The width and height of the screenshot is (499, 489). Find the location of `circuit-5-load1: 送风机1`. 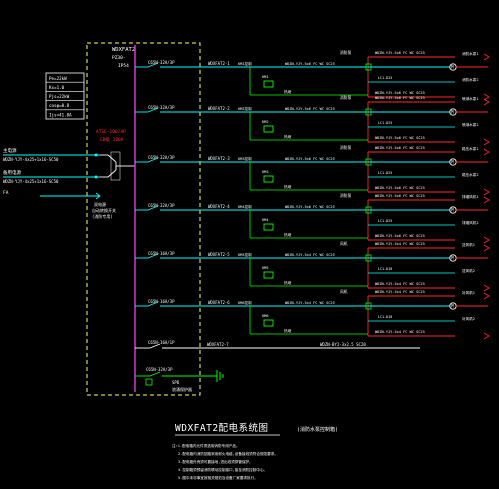

circuit-5-load1: 送风机1 is located at coordinates (468, 244).